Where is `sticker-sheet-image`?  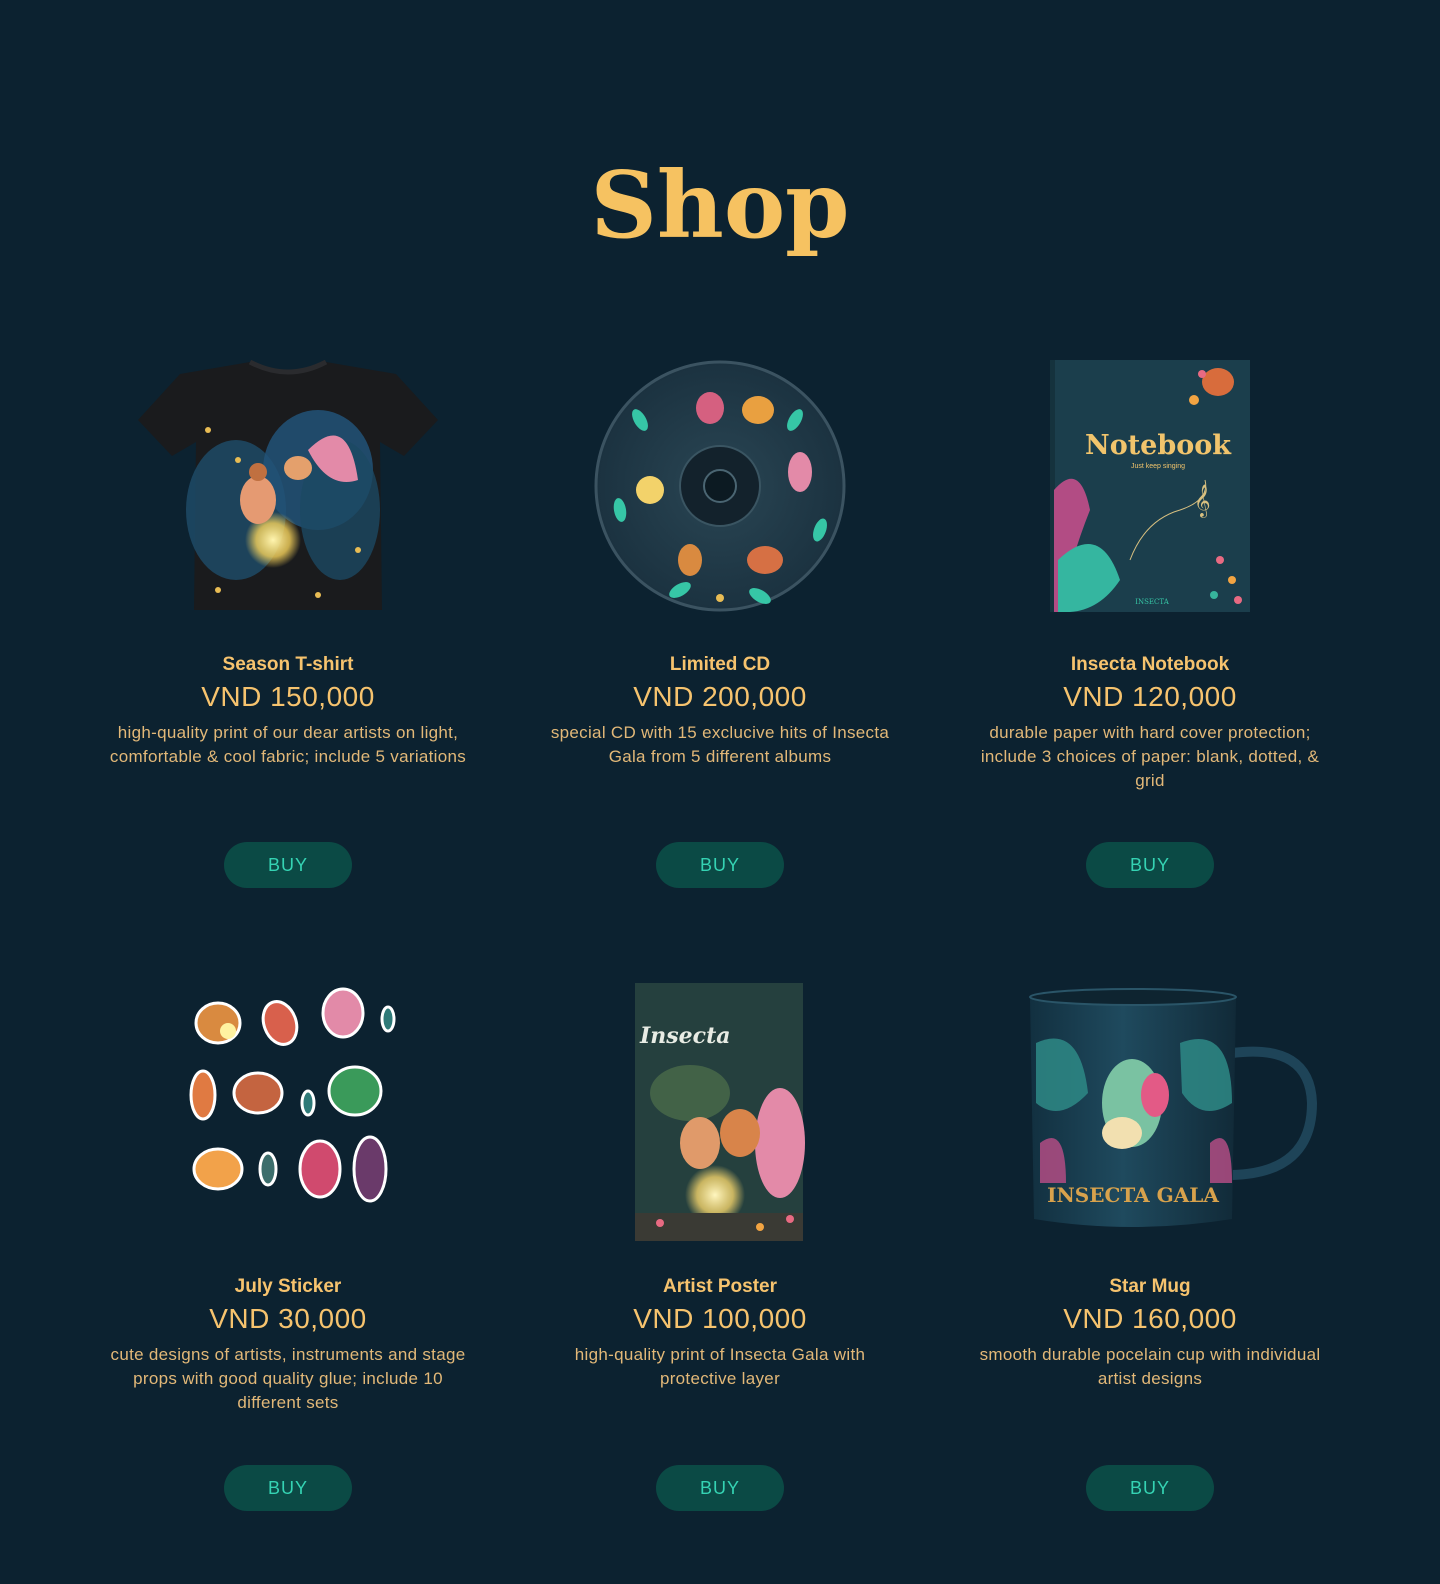
sticker-sheet-image is located at coordinates (288, 1113).